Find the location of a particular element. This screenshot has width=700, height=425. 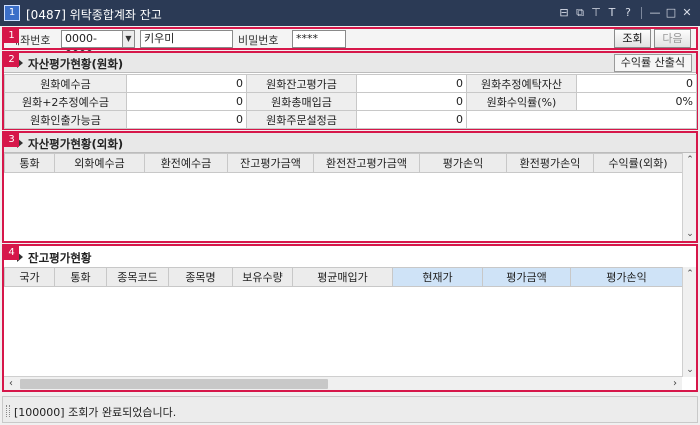

help-icon: ? is located at coordinates (628, 13).